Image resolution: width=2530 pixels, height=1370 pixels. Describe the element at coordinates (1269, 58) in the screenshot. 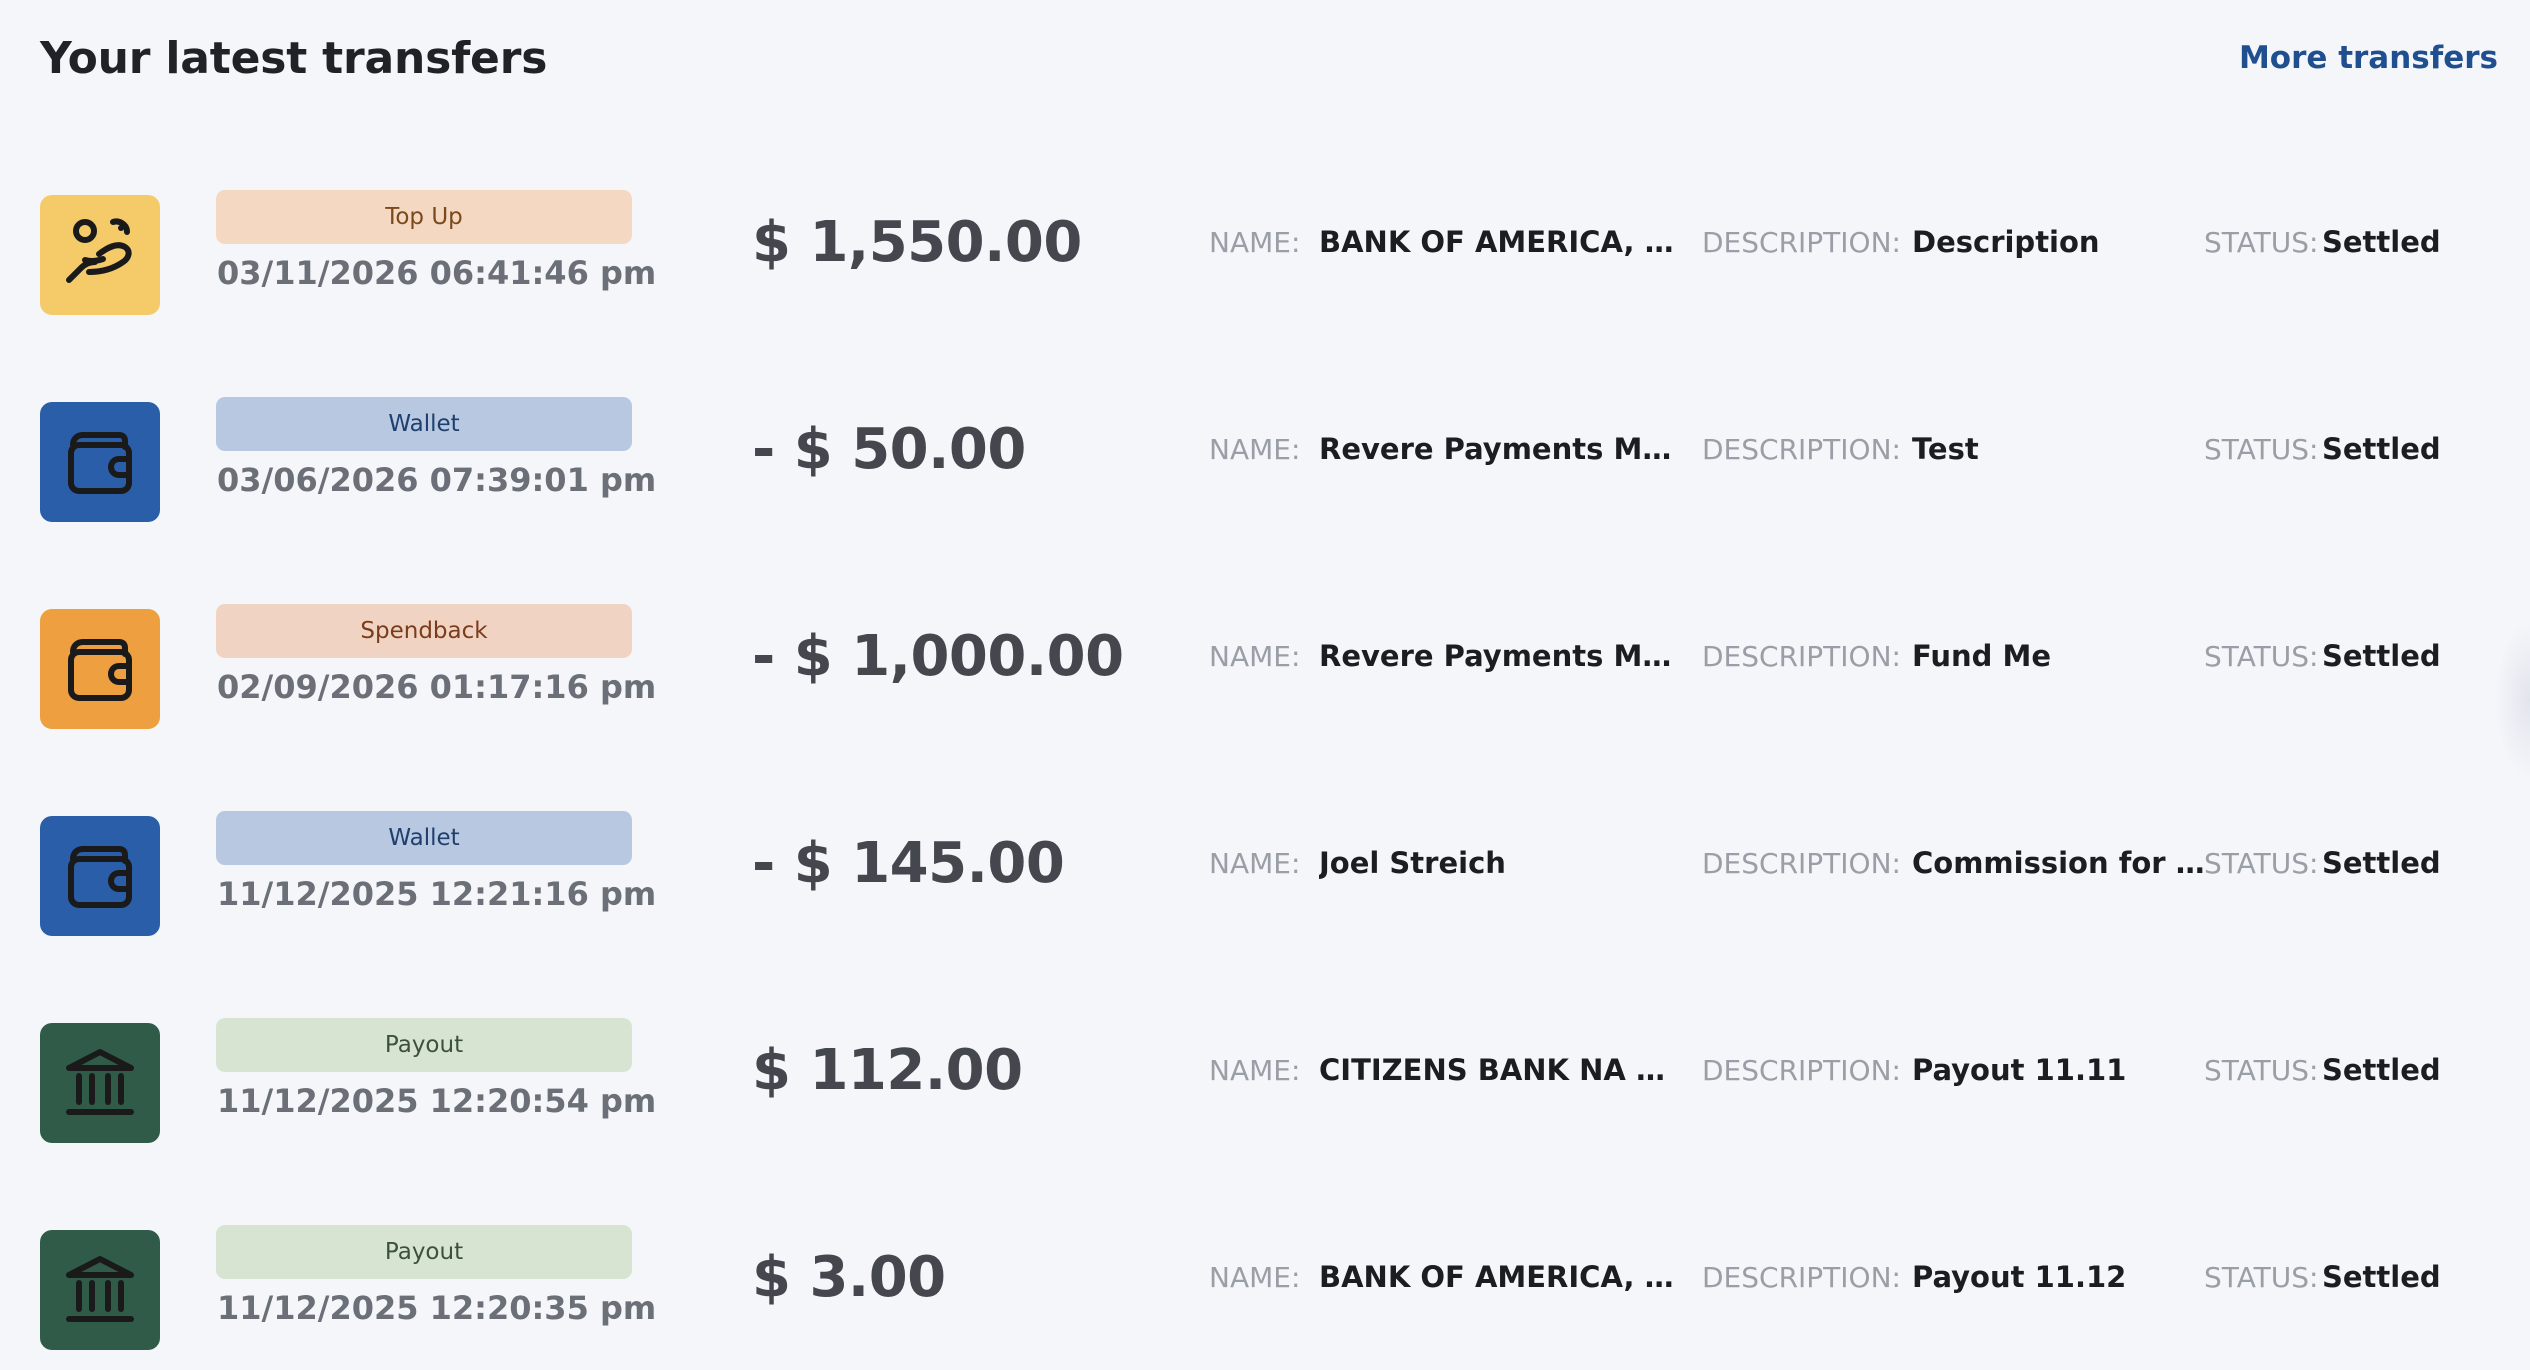

I see `transfers-header: Your latest transfers More transfers` at that location.